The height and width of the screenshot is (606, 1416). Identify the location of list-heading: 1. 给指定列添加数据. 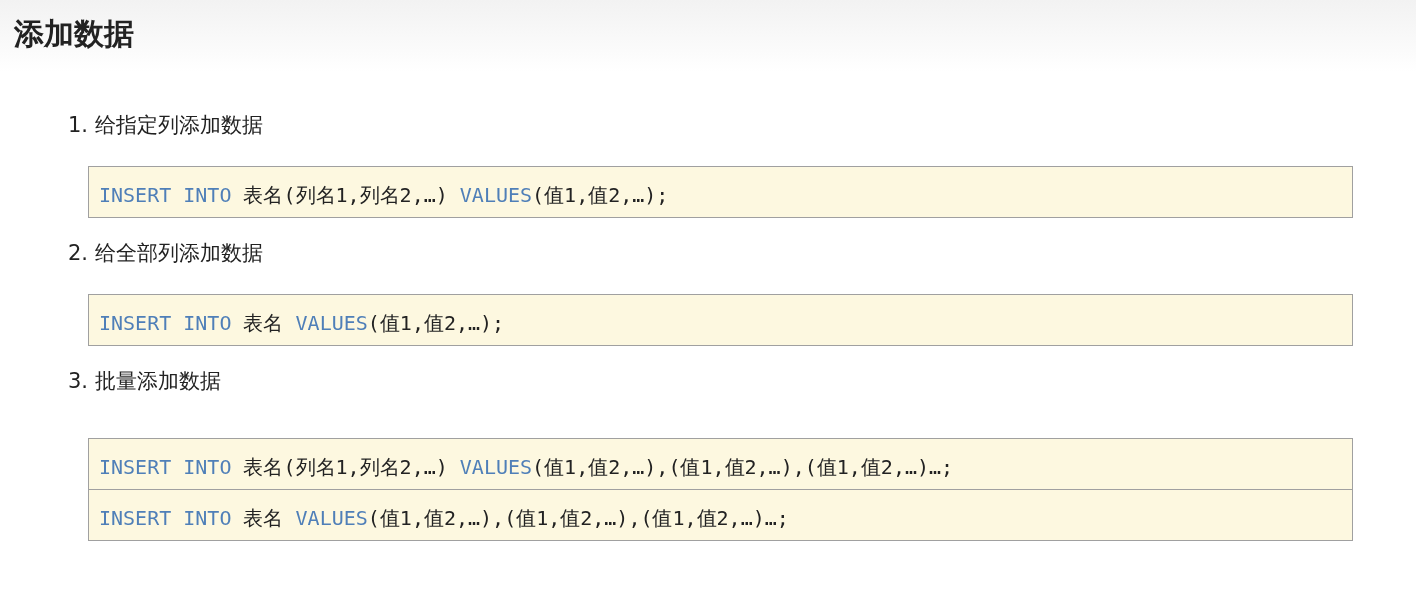
(165, 125).